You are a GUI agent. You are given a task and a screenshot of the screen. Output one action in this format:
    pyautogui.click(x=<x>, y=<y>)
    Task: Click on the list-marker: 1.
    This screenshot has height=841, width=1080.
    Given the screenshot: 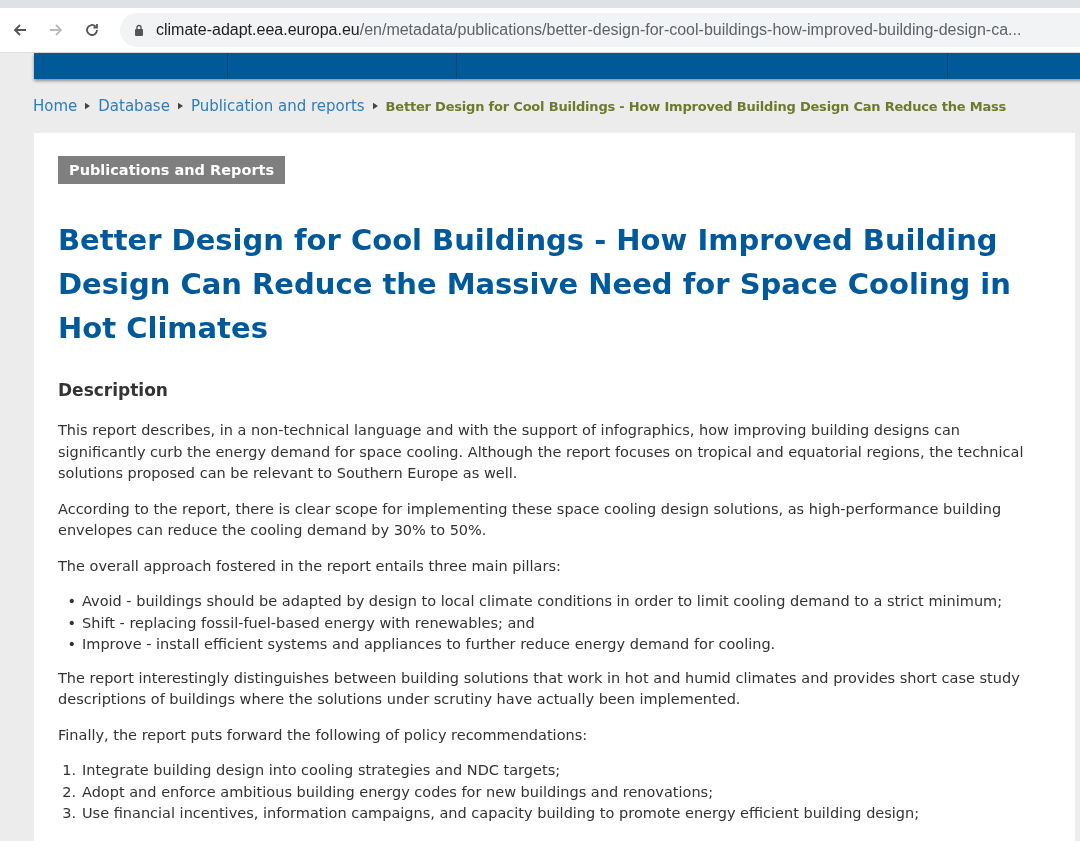 What is the action you would take?
    pyautogui.click(x=69, y=770)
    